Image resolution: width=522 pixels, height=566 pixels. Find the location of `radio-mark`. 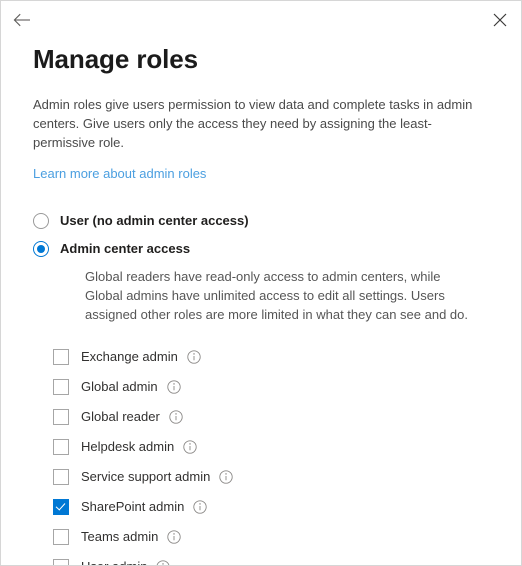

radio-mark is located at coordinates (41, 221).